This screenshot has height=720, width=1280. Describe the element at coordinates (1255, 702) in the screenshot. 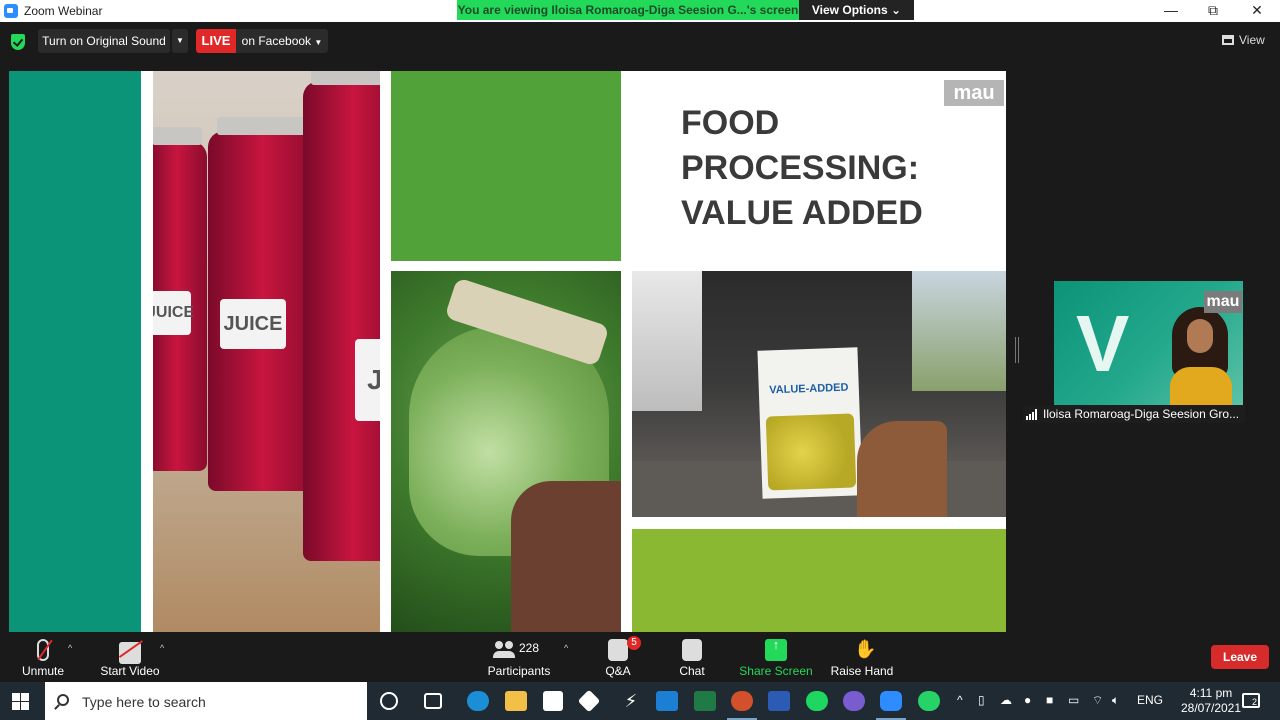

I see `notification-count: 2` at that location.